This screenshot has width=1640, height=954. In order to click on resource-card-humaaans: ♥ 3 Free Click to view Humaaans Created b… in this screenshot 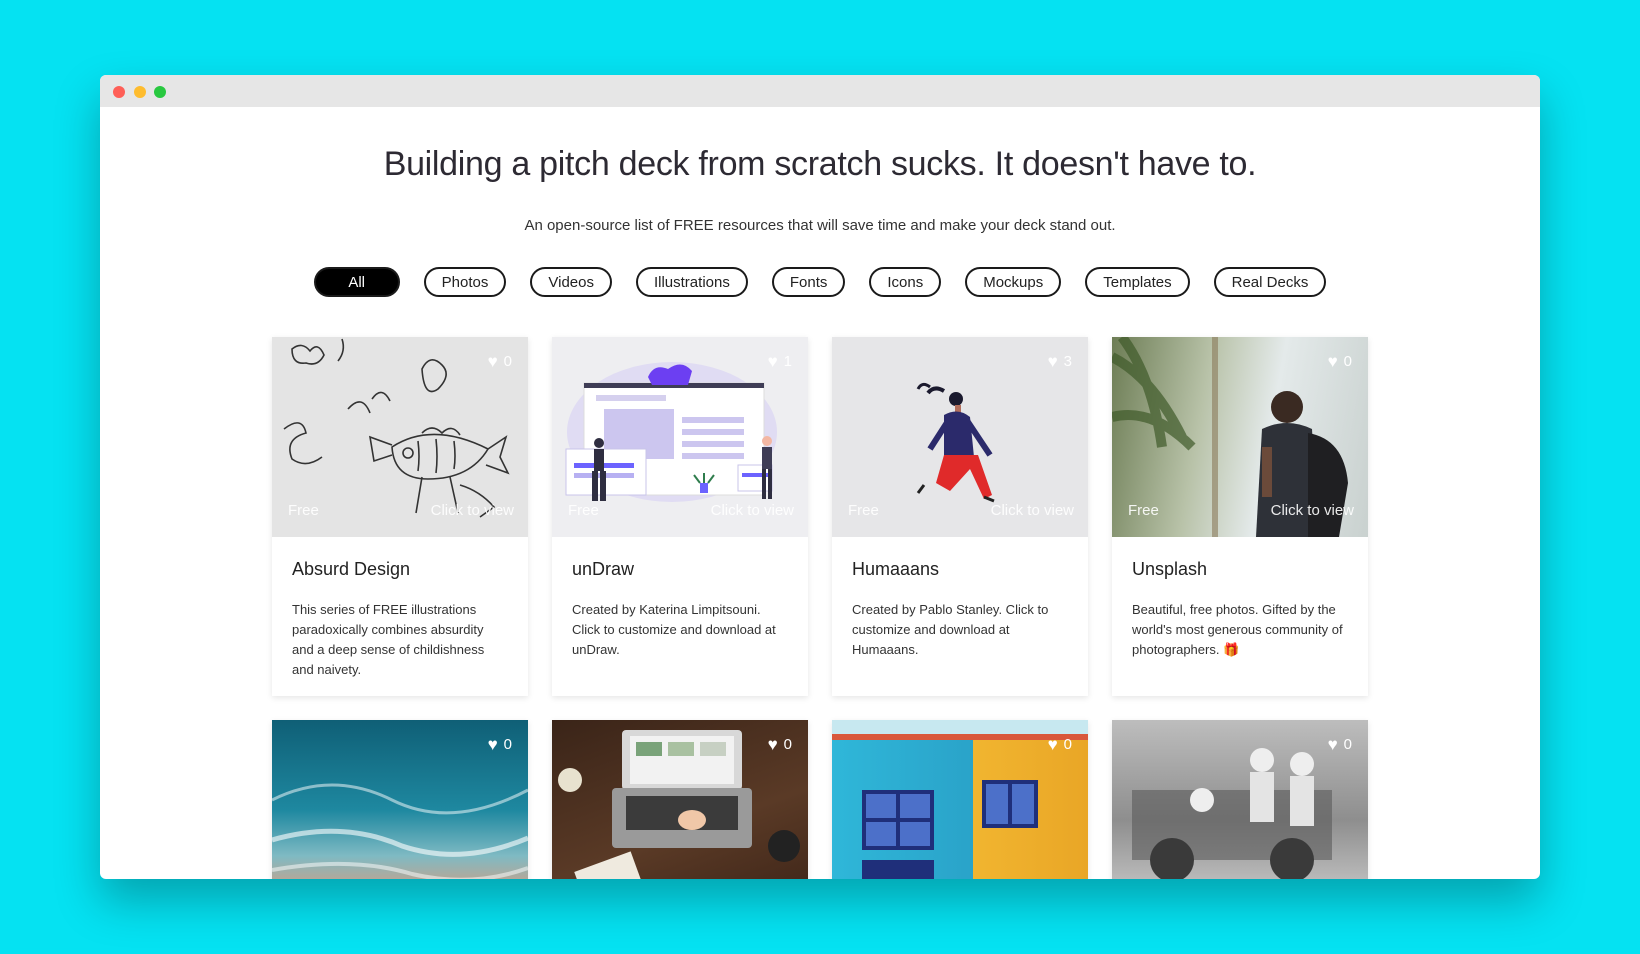, I will do `click(960, 516)`.